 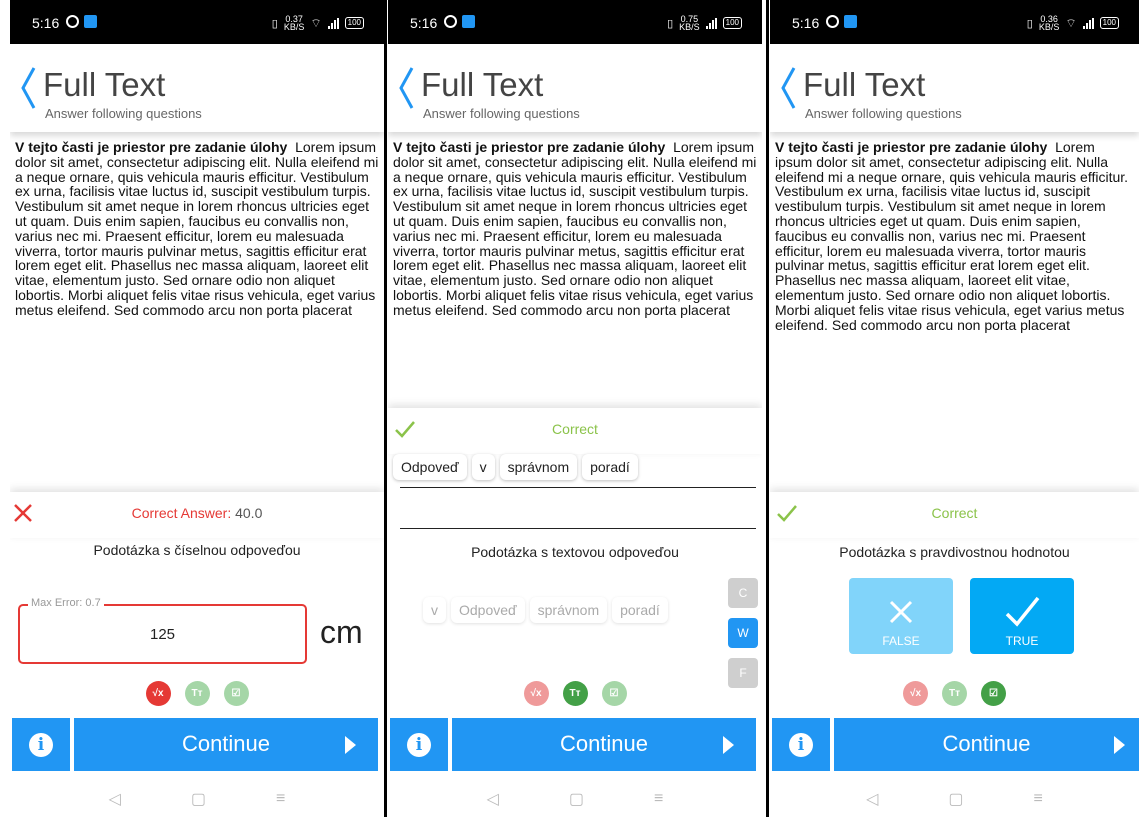 I want to click on answer-chip: Odpoveď, so click(x=430, y=467).